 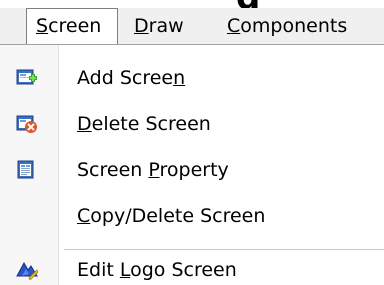 What do you see at coordinates (248, 4) in the screenshot?
I see `partial-title-glyph: g` at bounding box center [248, 4].